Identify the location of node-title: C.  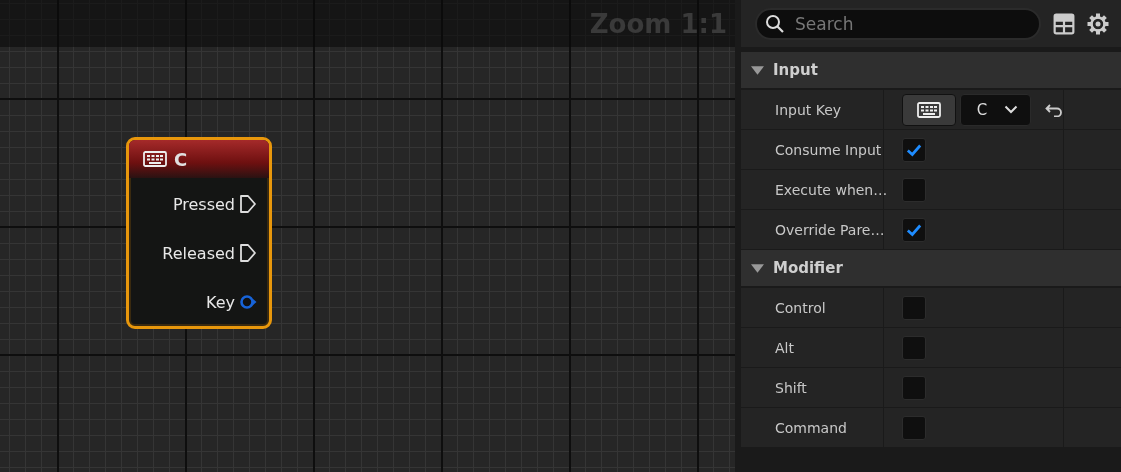
(181, 159).